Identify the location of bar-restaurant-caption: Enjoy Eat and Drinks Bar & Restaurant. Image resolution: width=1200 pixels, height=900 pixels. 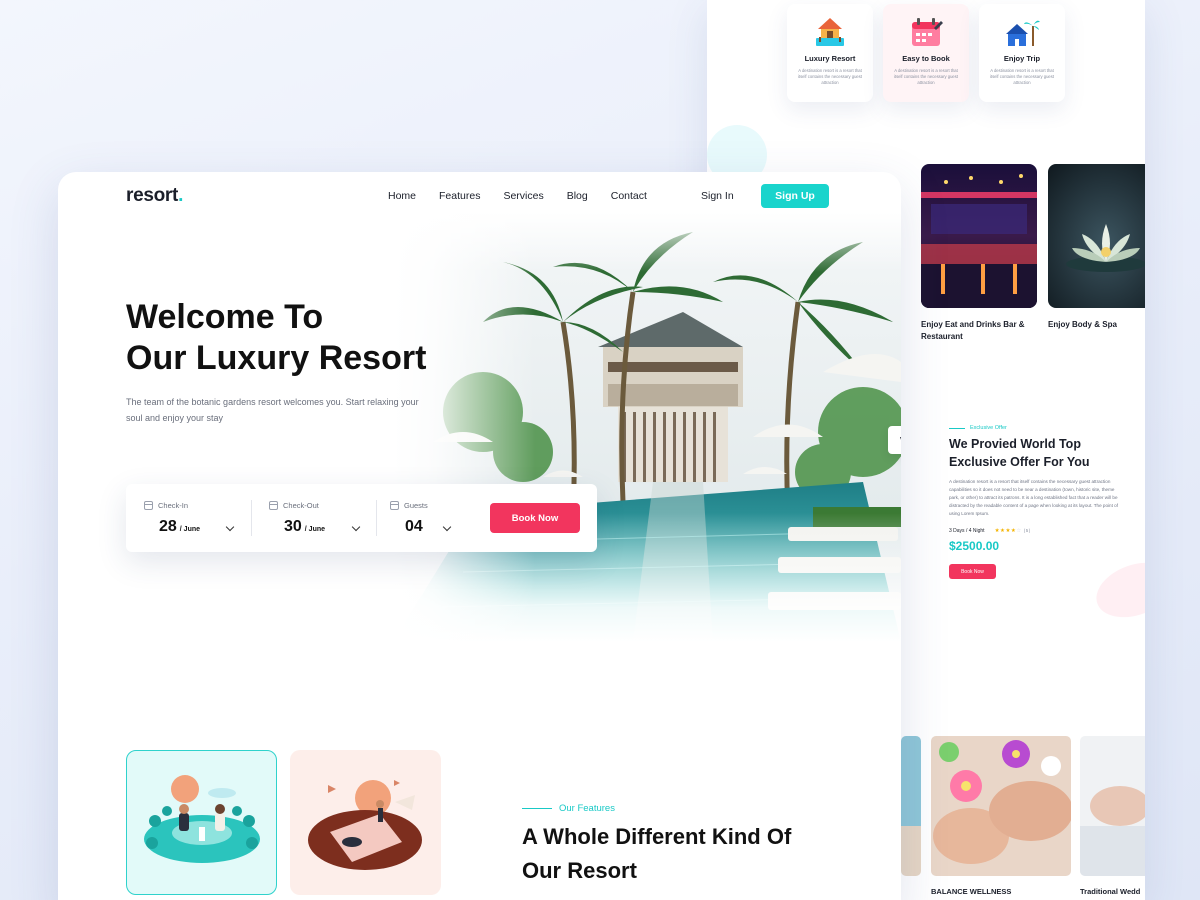
(973, 330).